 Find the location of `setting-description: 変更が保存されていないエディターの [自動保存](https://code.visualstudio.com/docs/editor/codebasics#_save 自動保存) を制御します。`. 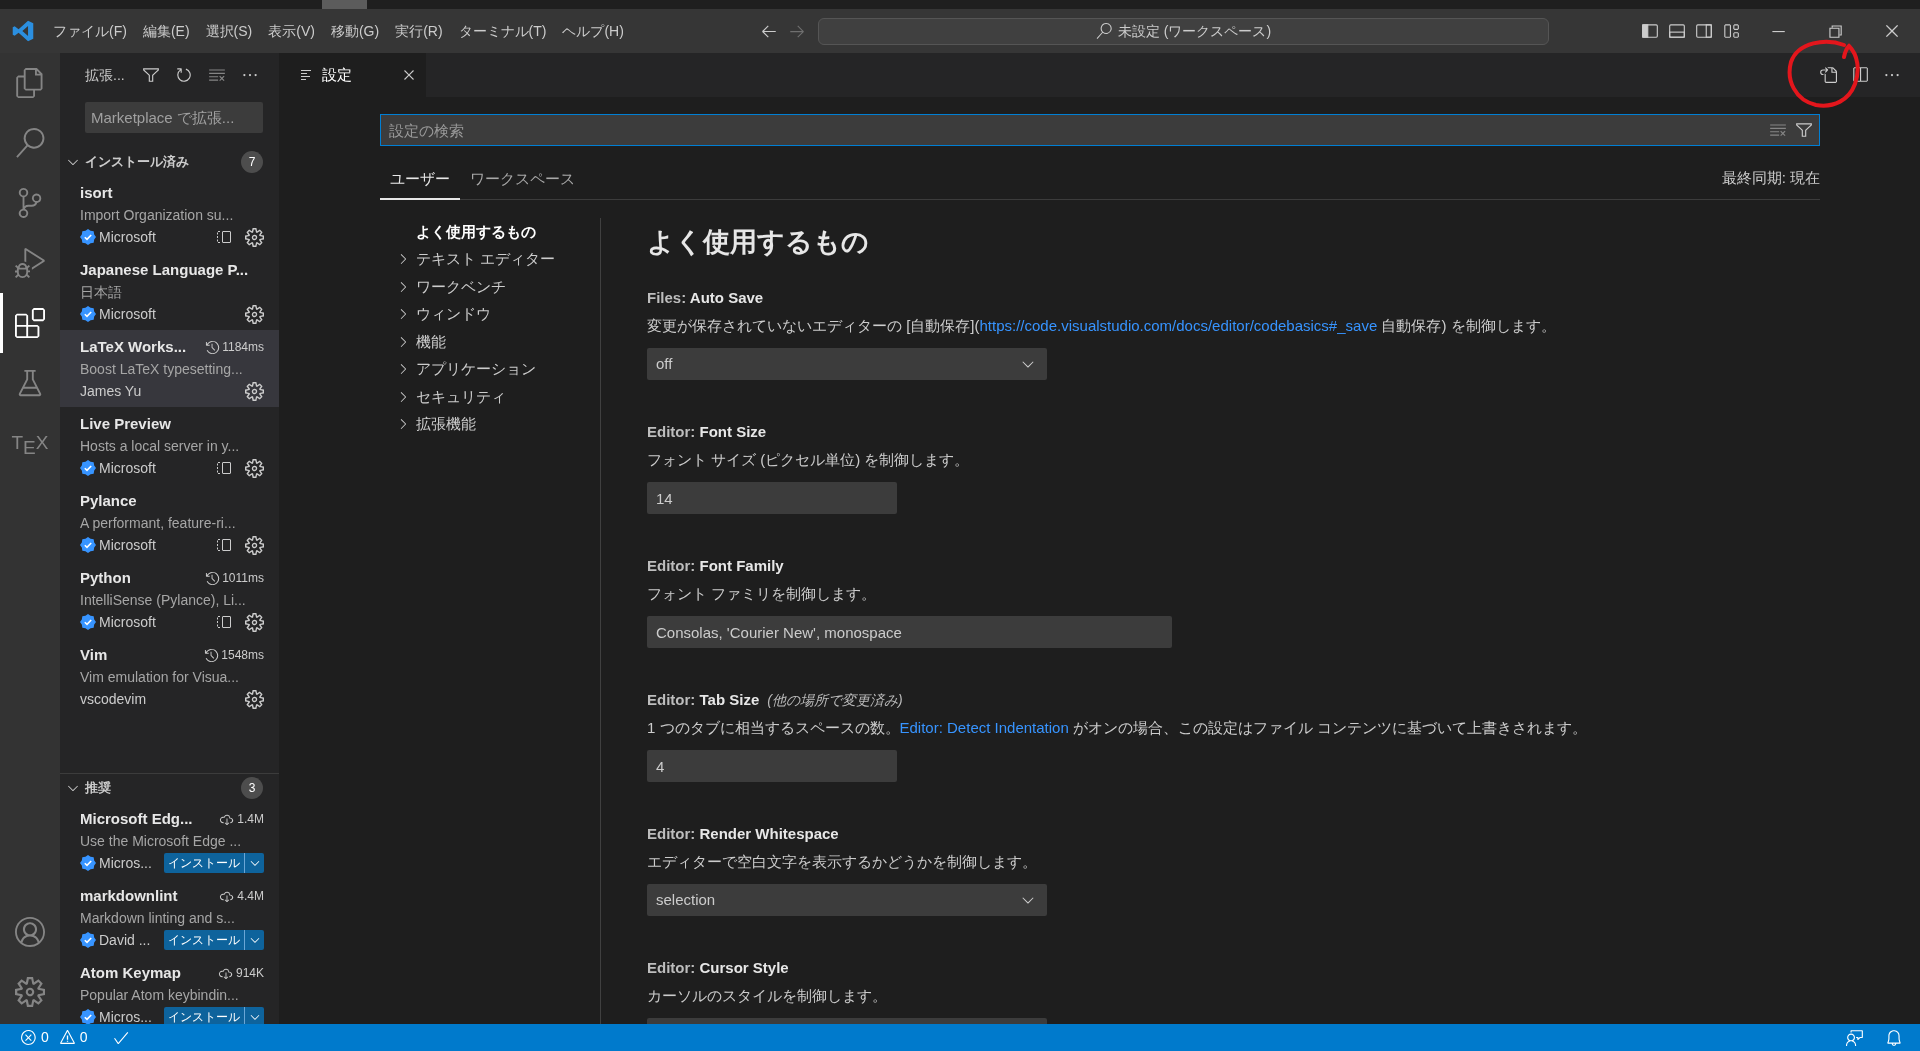

setting-description: 変更が保存されていないエディターの [自動保存](https://code.visualstudio.com/docs/editor/codebasics#_save 自動保存) を制御します。 is located at coordinates (1102, 326).